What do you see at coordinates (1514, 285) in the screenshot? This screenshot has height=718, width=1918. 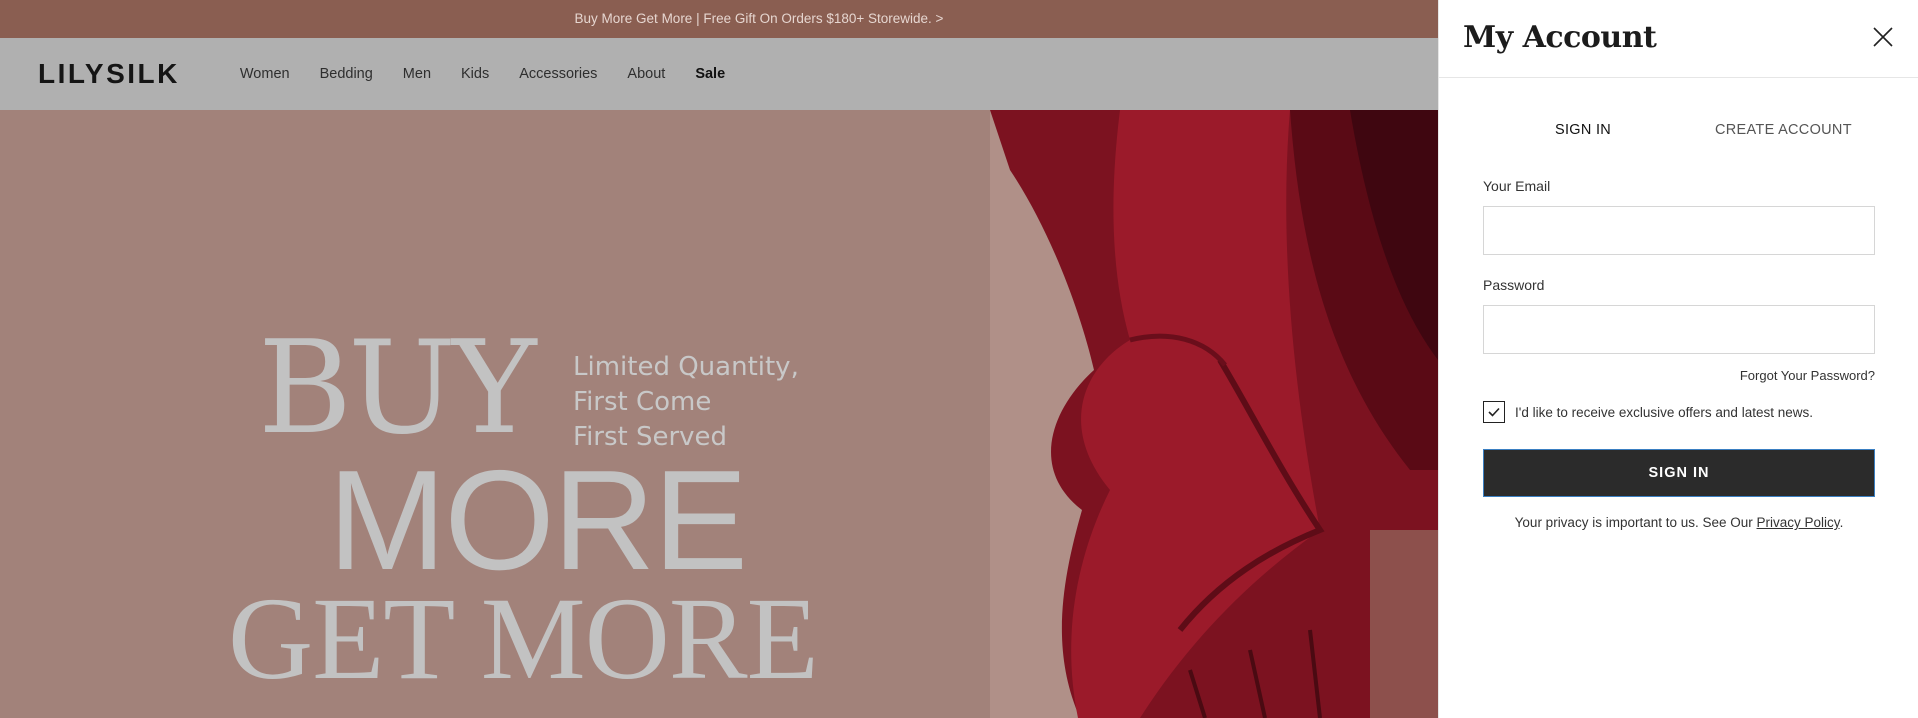 I see `password-label: Password` at bounding box center [1514, 285].